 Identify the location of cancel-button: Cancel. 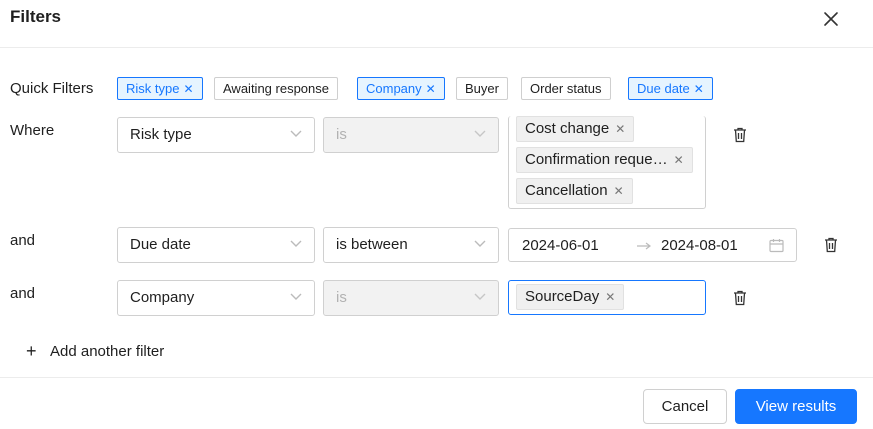
(685, 406).